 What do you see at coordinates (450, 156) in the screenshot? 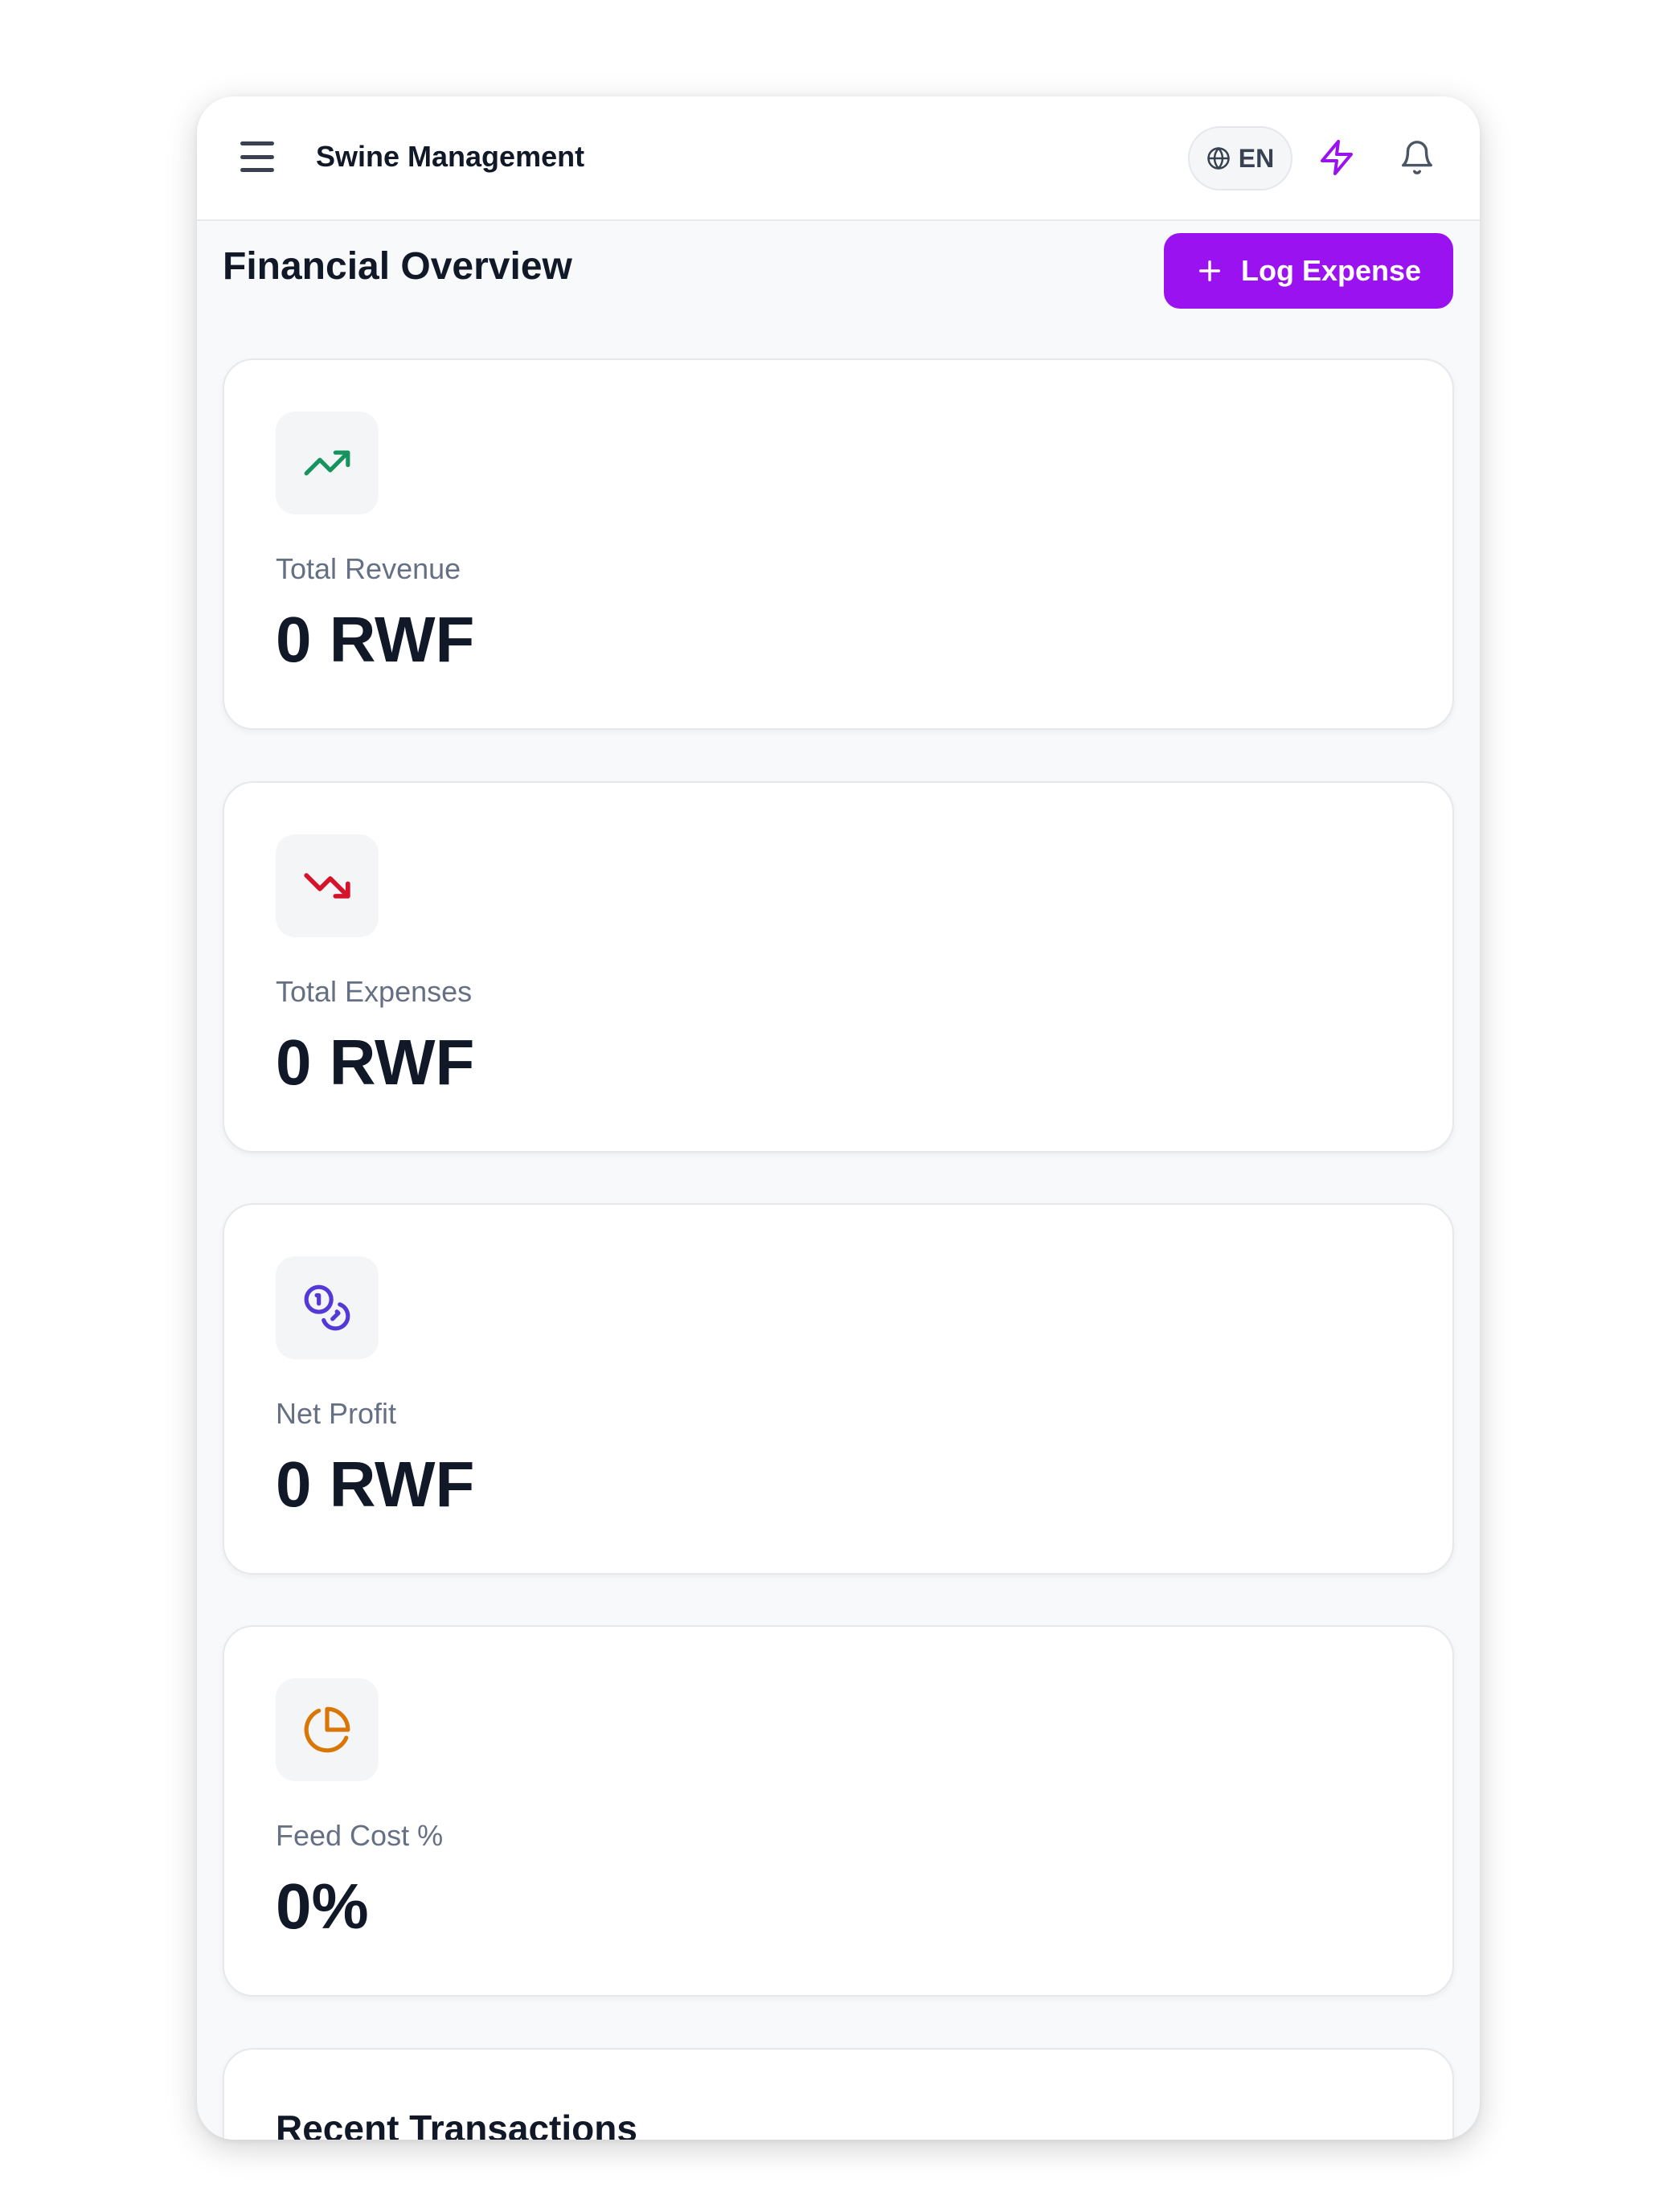
I see `app-title: Swine Management` at bounding box center [450, 156].